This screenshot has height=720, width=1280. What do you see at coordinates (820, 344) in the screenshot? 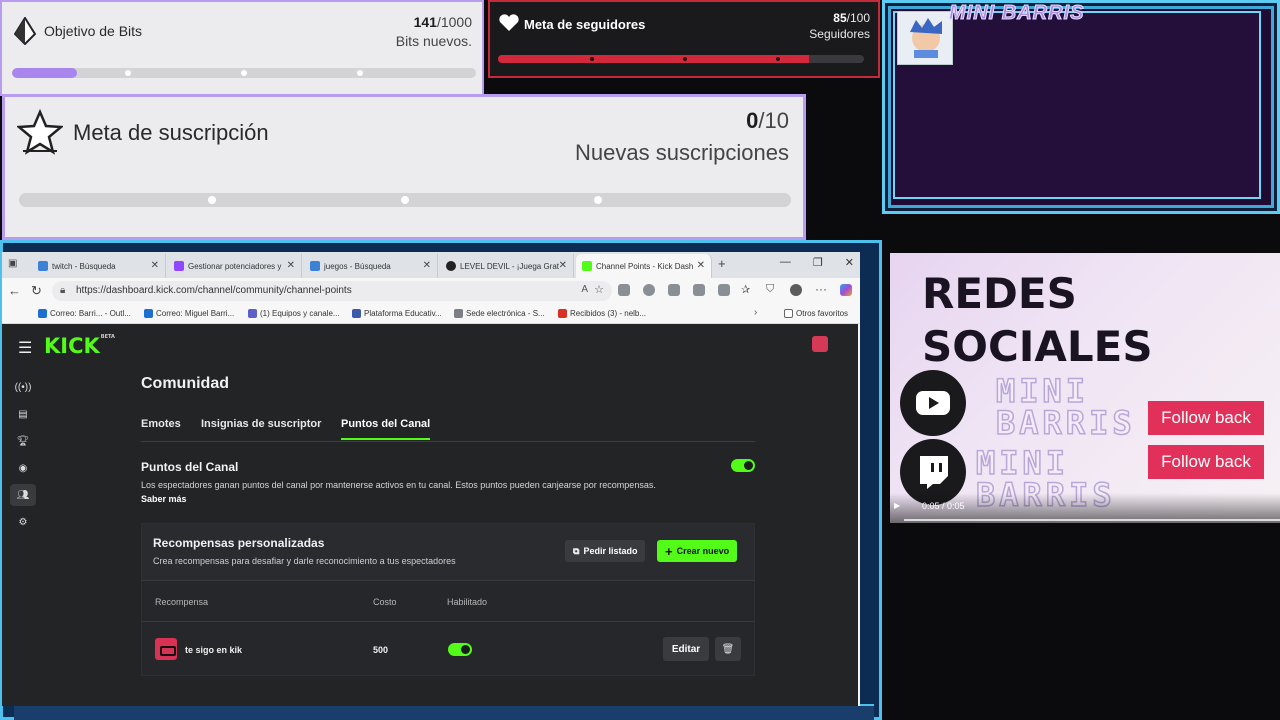
I see `user-avatar` at bounding box center [820, 344].